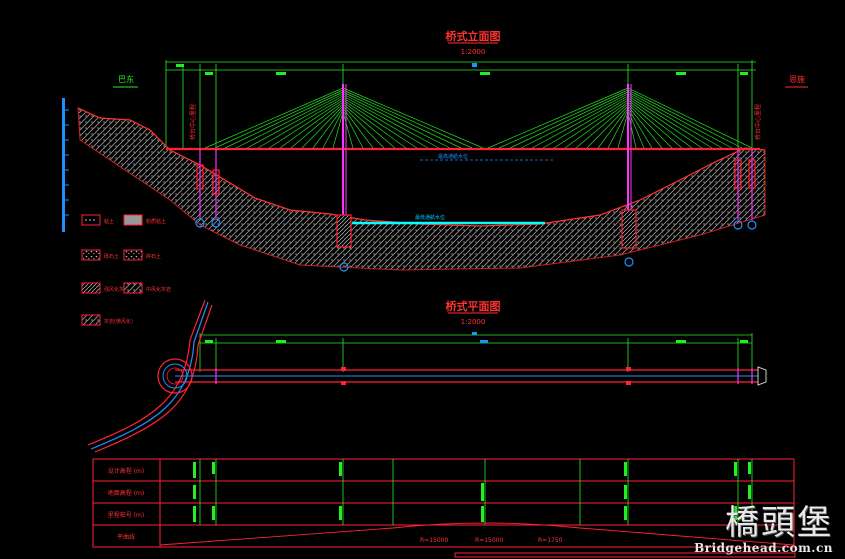 Image resolution: width=845 pixels, height=559 pixels. What do you see at coordinates (109, 221) in the screenshot?
I see `legend-item: 粘土` at bounding box center [109, 221].